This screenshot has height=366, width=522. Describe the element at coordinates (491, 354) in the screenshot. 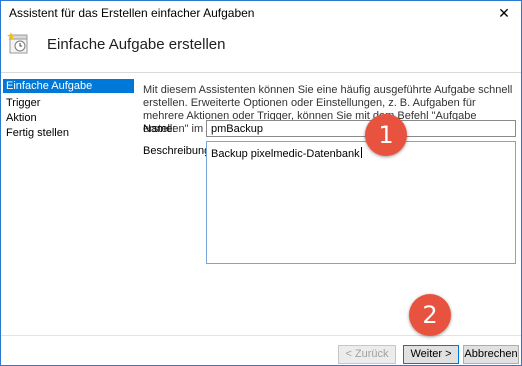

I see `cancel-button: Abbrechen` at that location.